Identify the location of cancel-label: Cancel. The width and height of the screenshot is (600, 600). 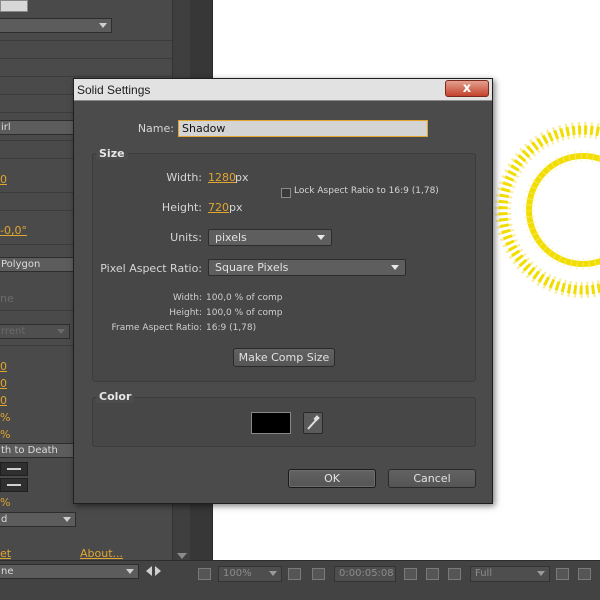
(432, 478).